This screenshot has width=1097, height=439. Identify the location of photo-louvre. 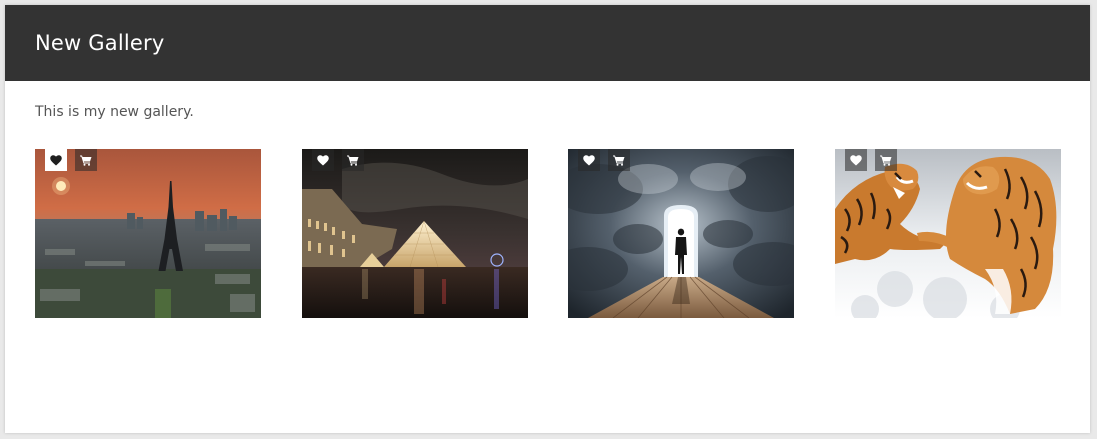
(415, 233).